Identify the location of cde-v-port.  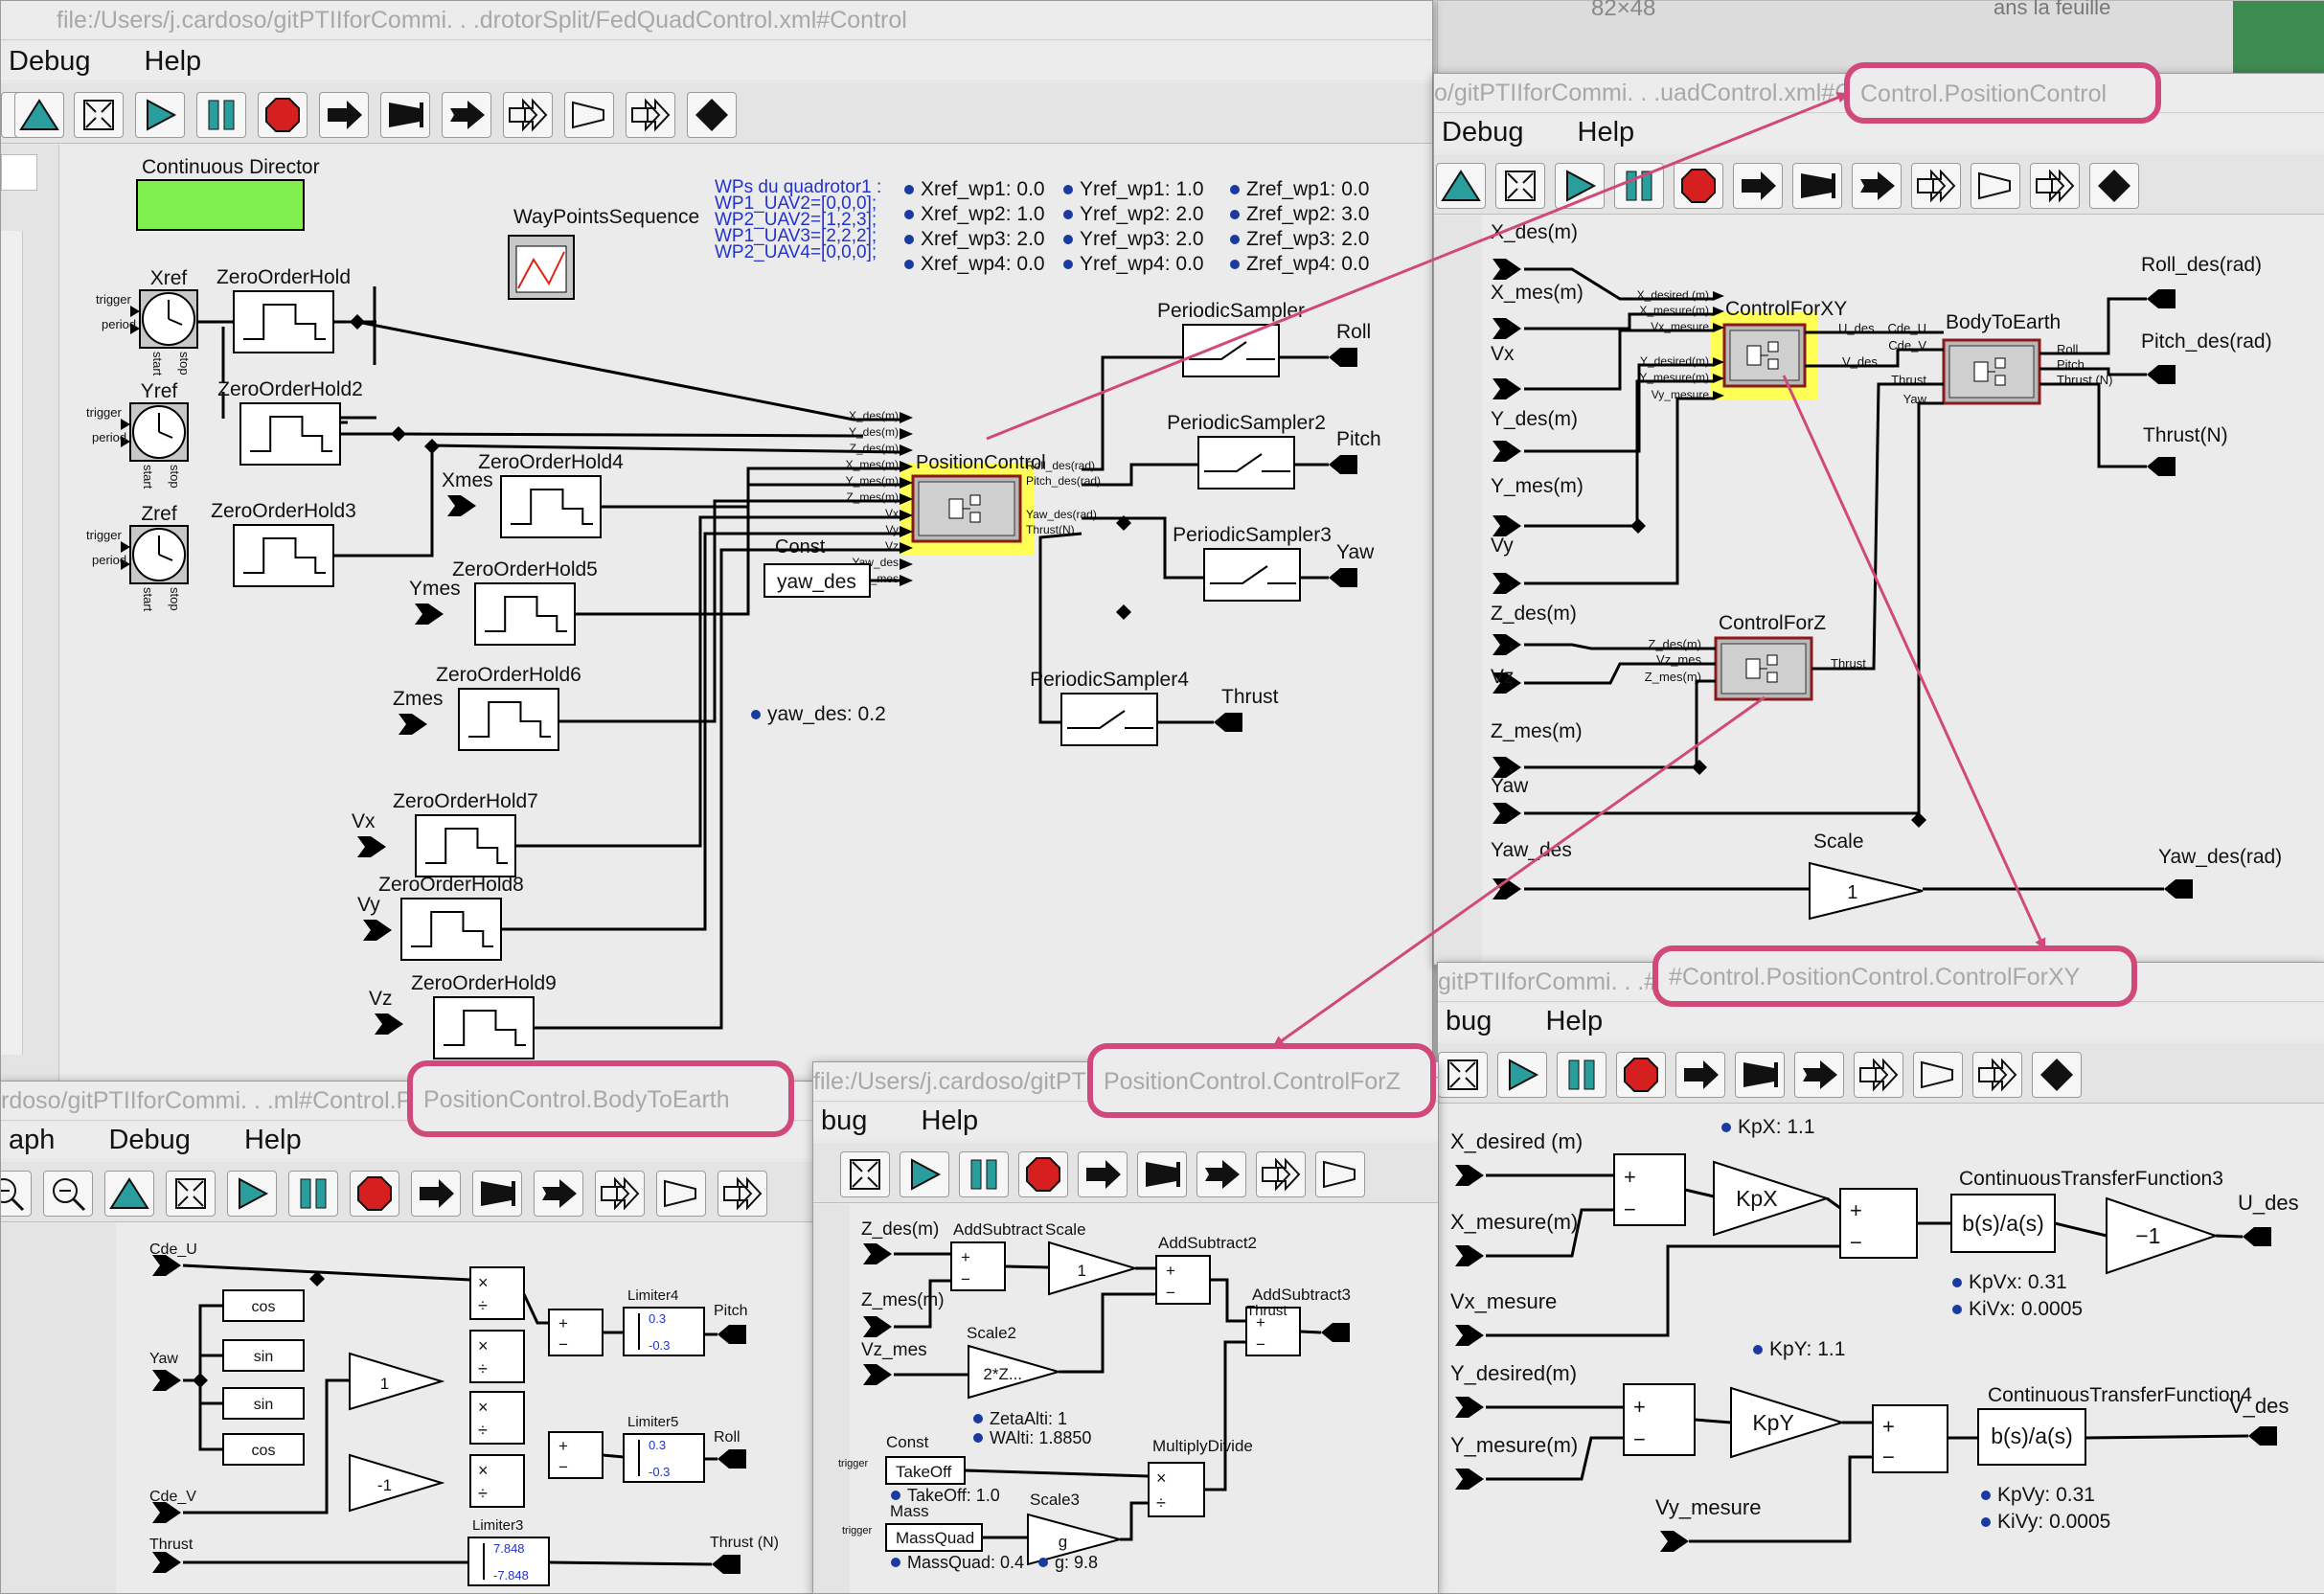
(166, 1512).